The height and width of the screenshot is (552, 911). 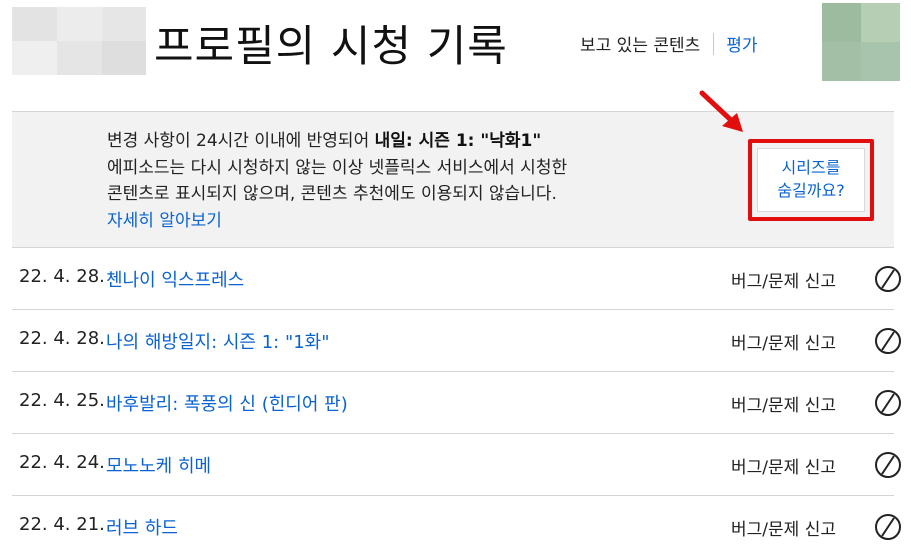 What do you see at coordinates (741, 43) in the screenshot?
I see `nav-ratings-link: 평가` at bounding box center [741, 43].